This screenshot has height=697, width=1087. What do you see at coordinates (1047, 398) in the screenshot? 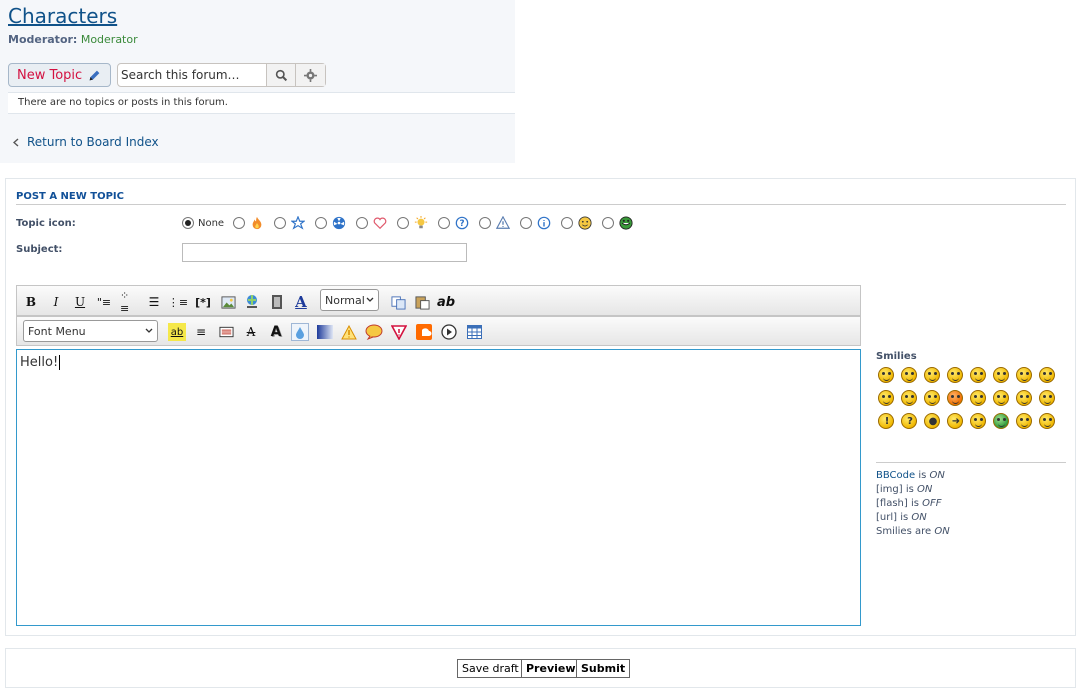
I see `smiley-rolleyes` at bounding box center [1047, 398].